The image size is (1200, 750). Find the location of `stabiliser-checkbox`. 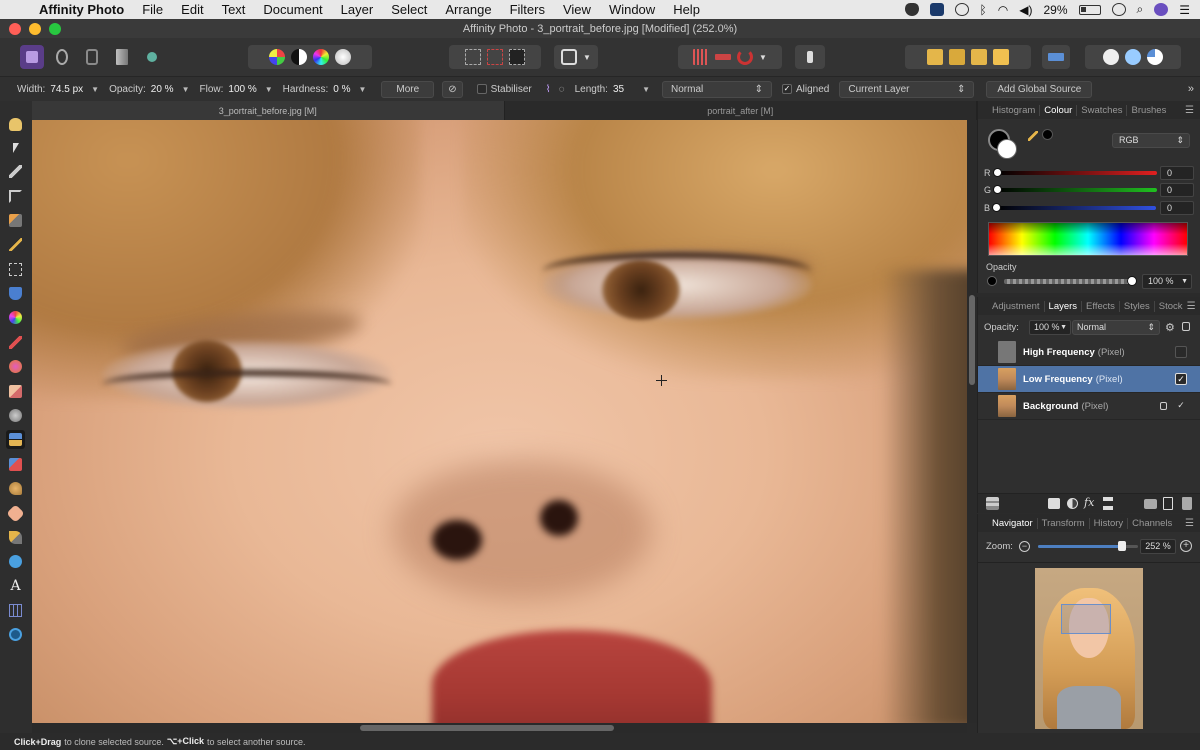

stabiliser-checkbox is located at coordinates (481, 89).